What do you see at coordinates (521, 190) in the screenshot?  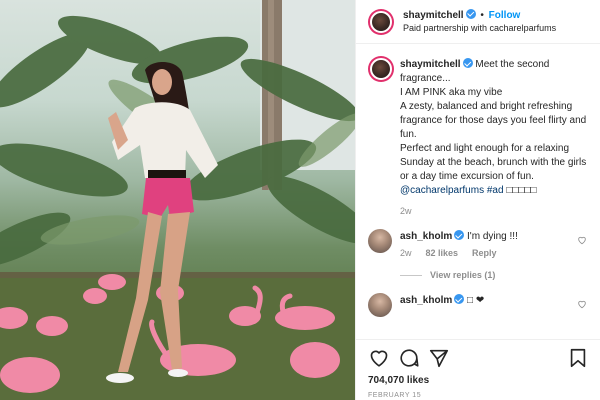 I see `caption-emojis: □□□□□` at bounding box center [521, 190].